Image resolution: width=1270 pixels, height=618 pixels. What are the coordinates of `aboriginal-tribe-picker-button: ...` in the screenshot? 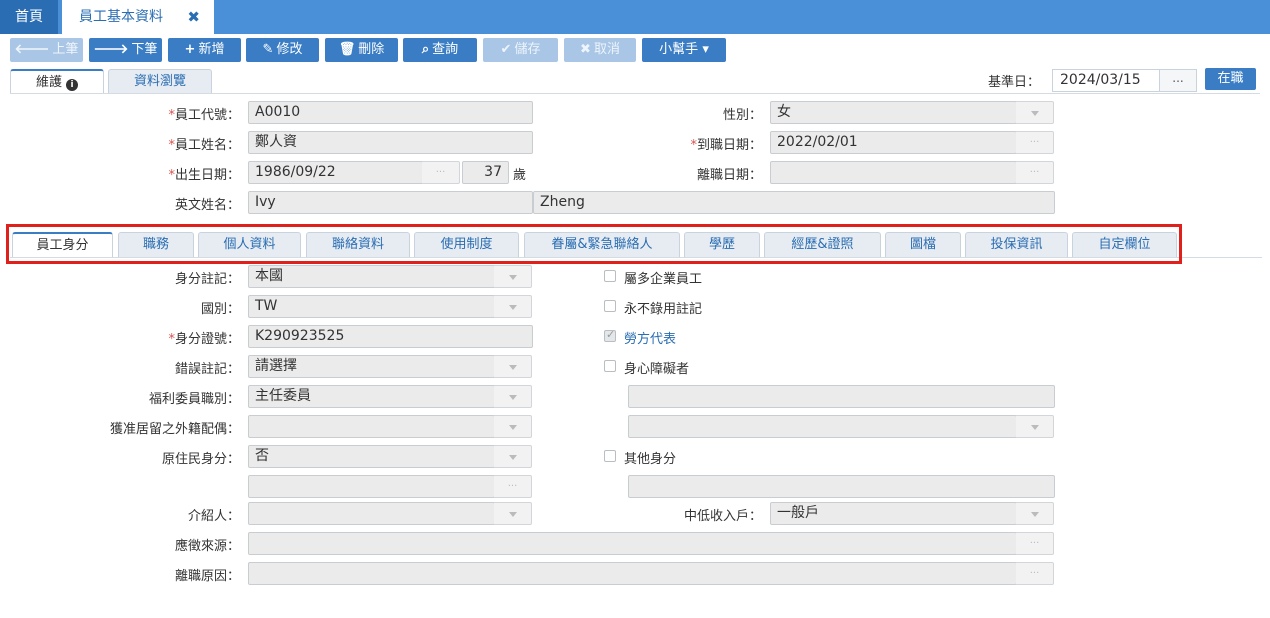 It's located at (513, 486).